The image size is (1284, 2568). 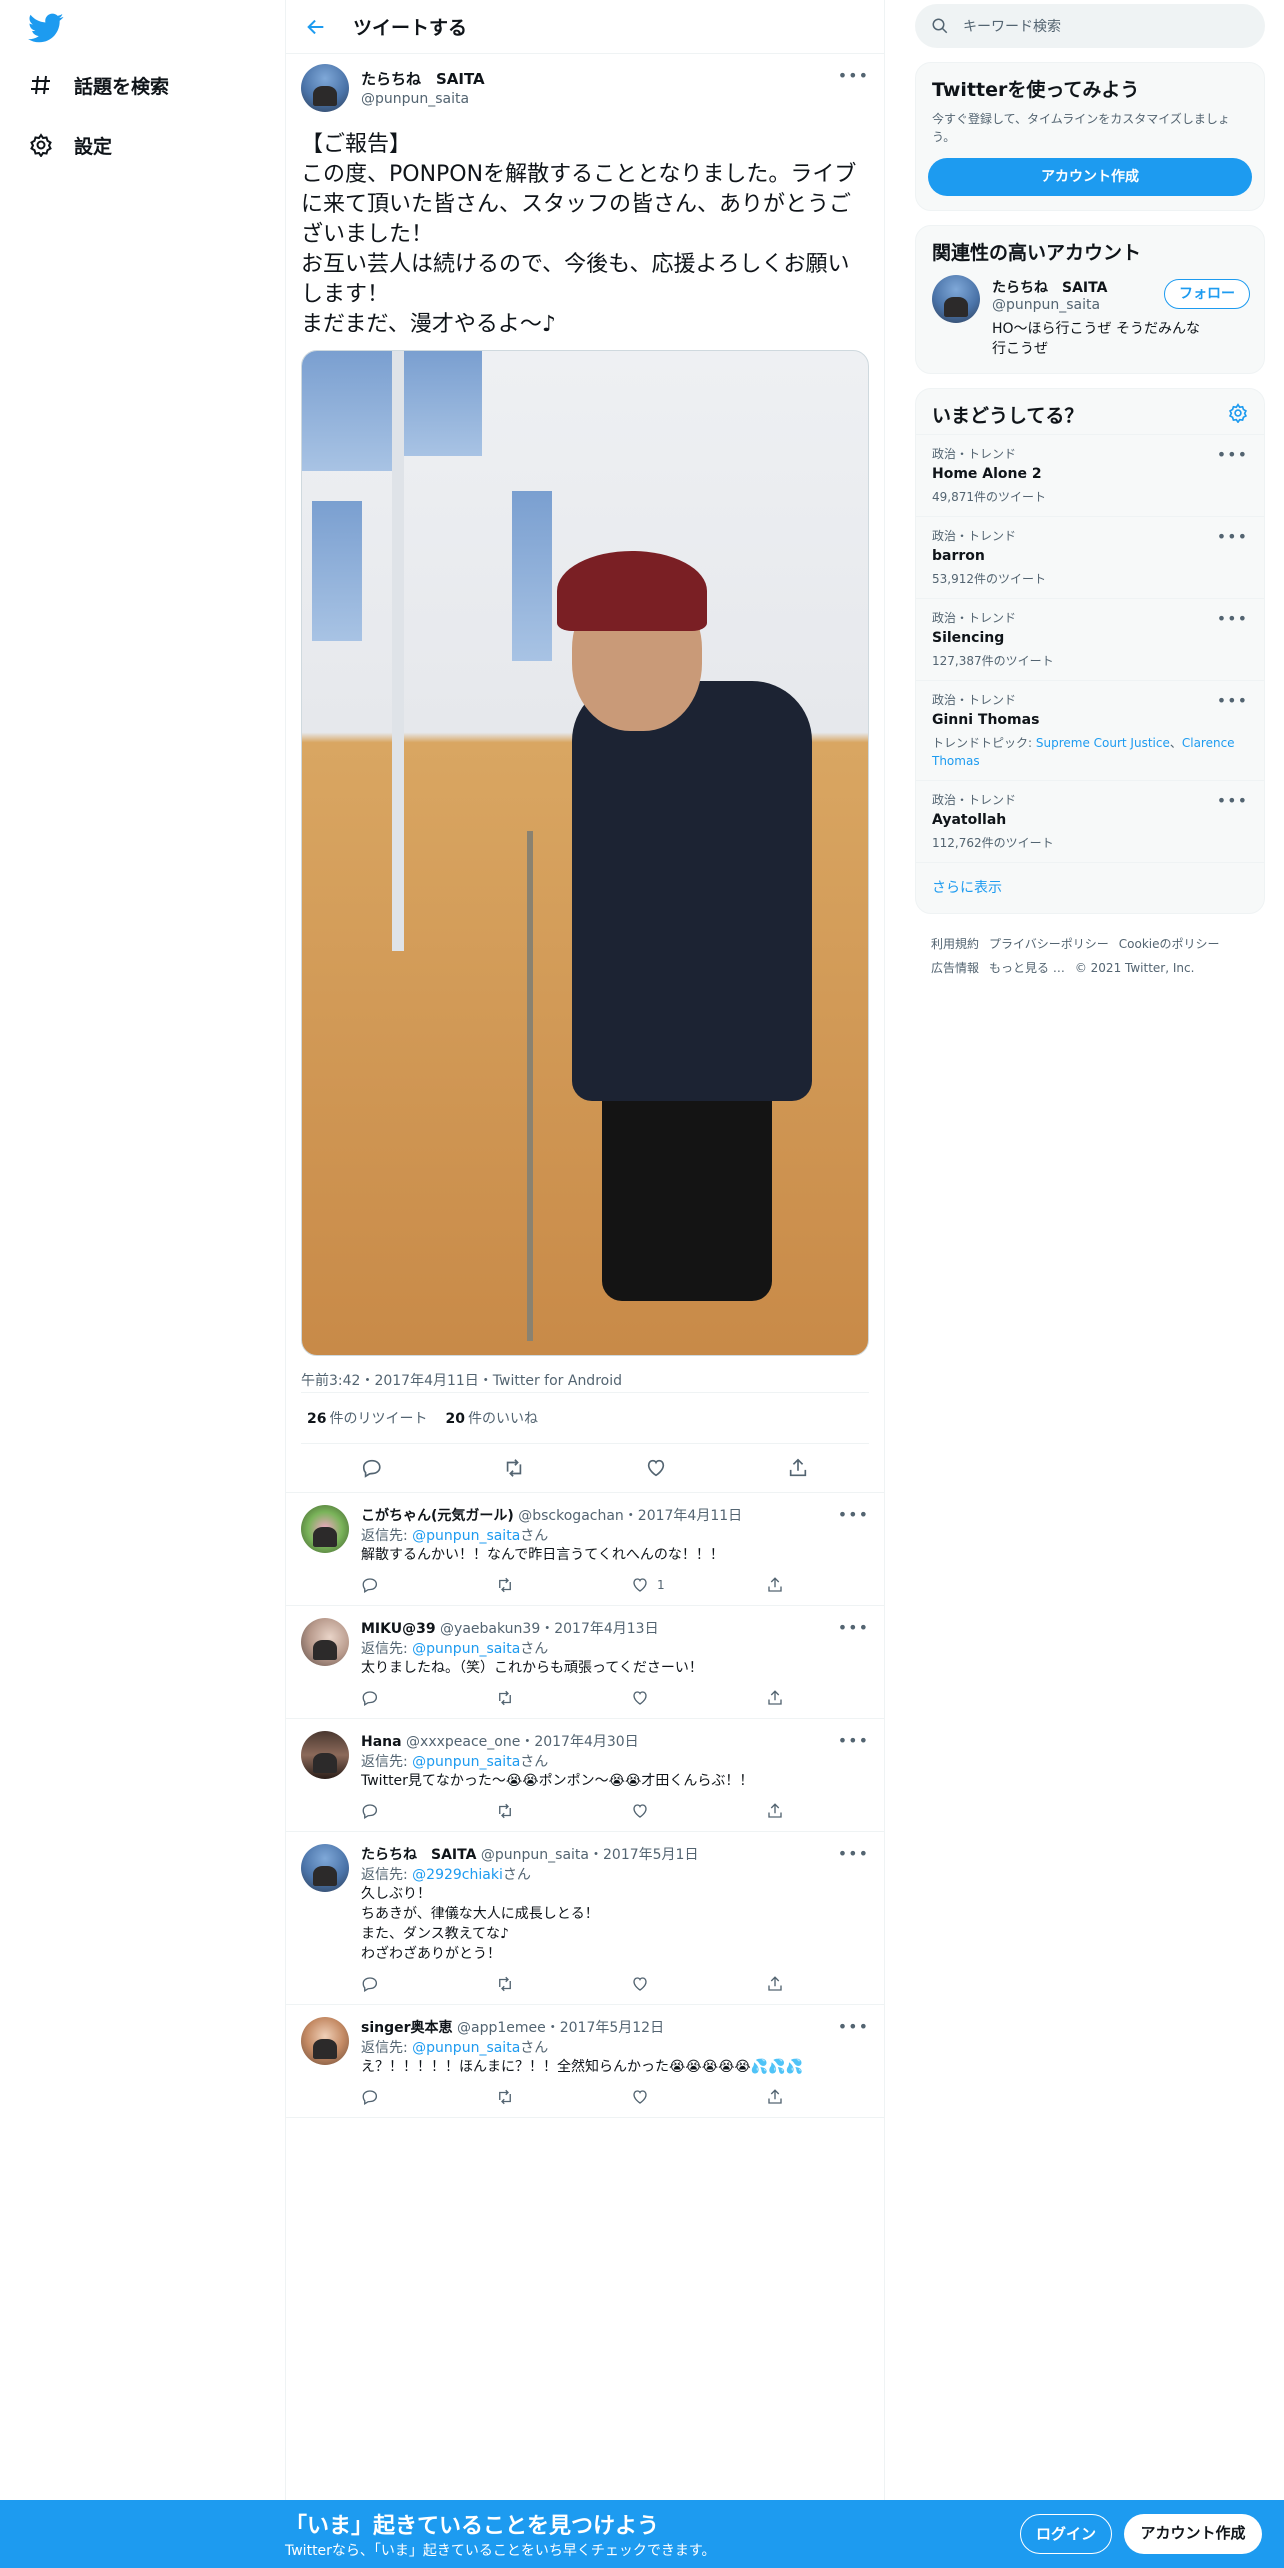 I want to click on reply-author-handle: @punpun_saita, so click(x=535, y=1855).